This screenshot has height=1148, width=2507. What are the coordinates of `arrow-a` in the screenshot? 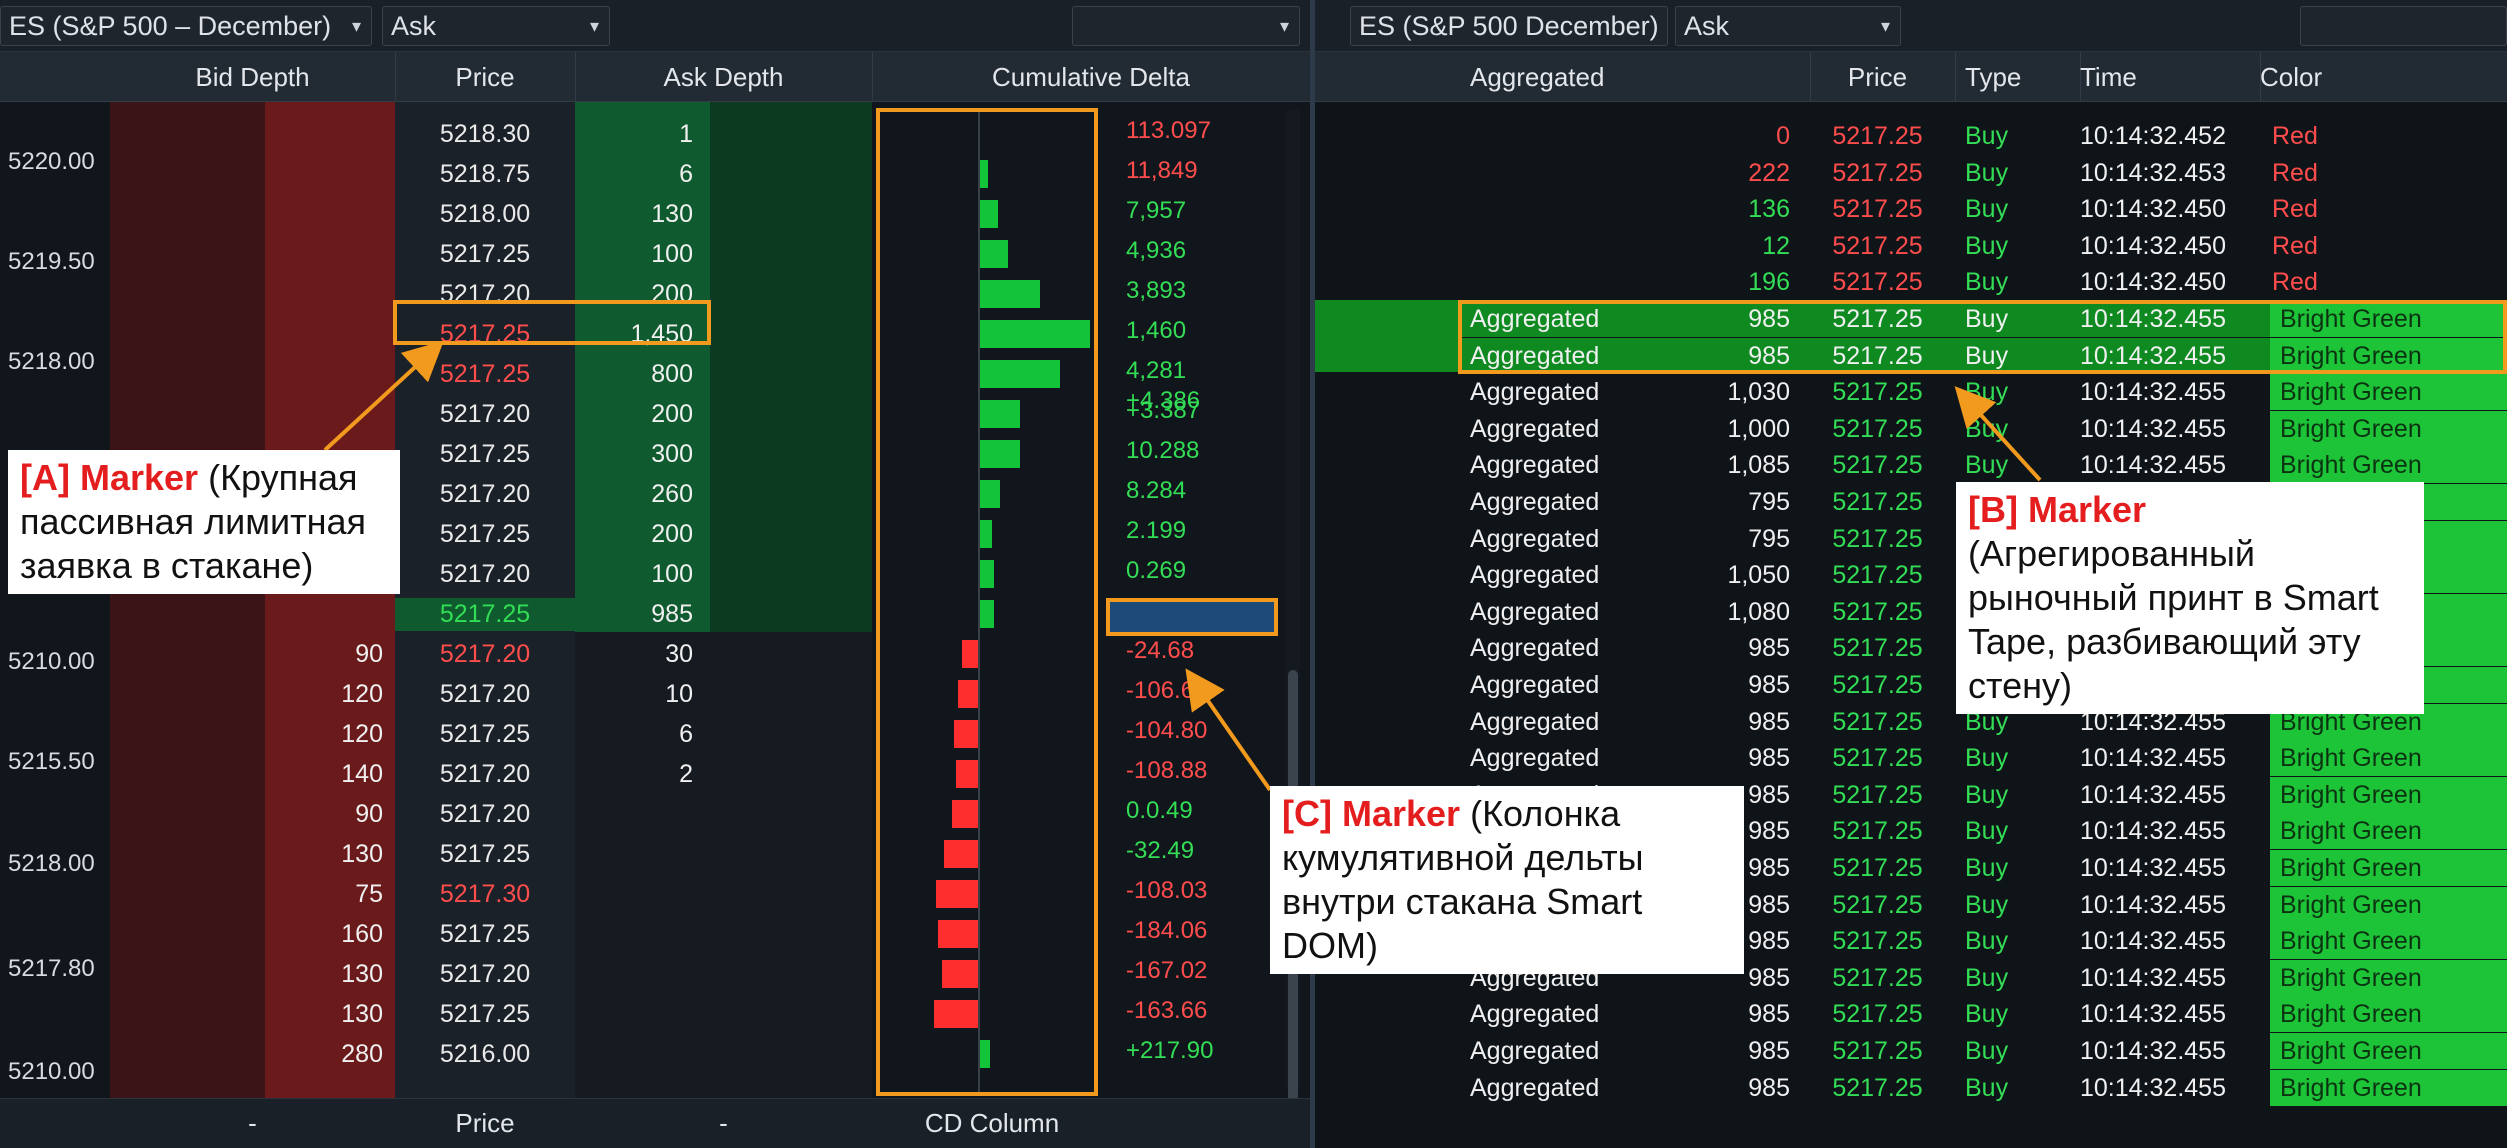 It's located at (383, 396).